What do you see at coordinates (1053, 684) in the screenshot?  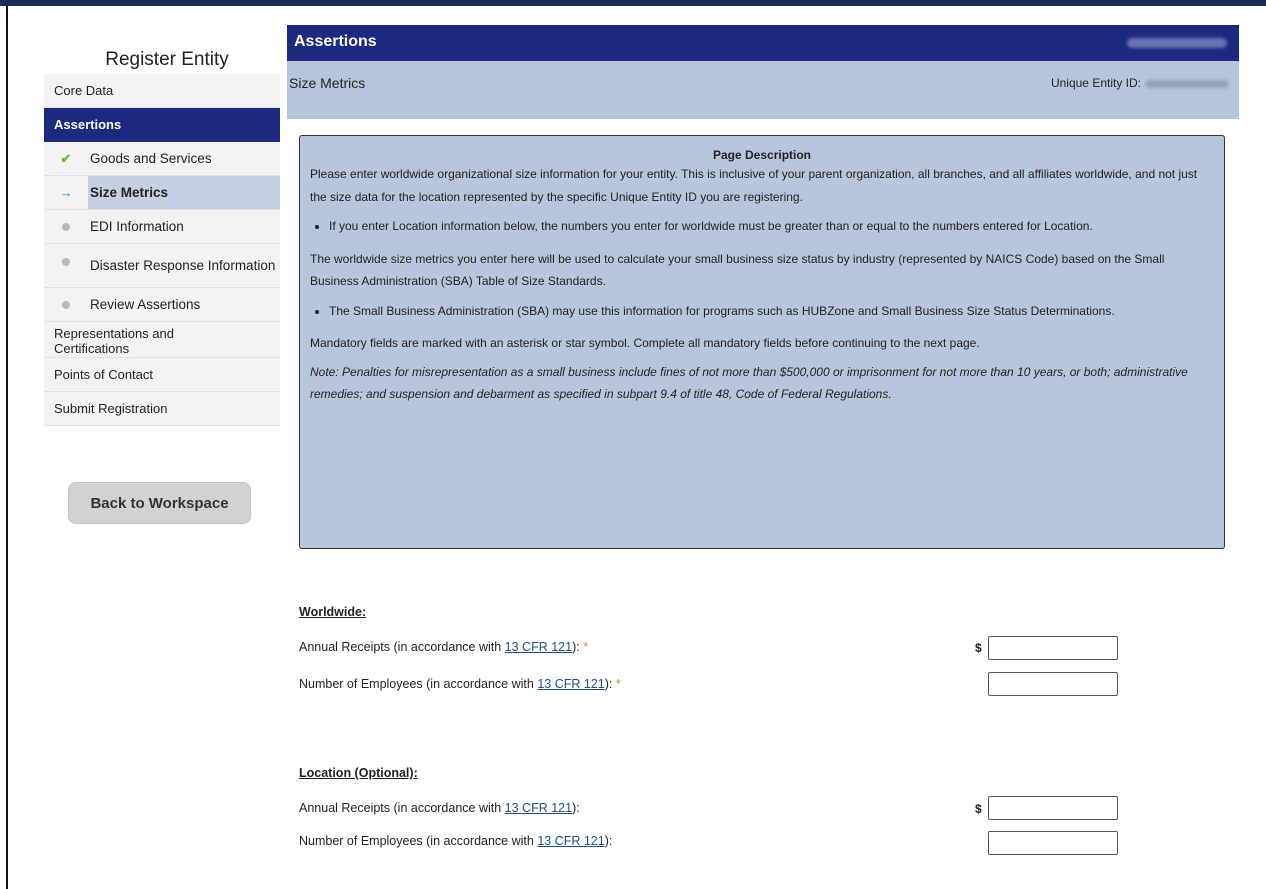 I see `worldwide-employees-input` at bounding box center [1053, 684].